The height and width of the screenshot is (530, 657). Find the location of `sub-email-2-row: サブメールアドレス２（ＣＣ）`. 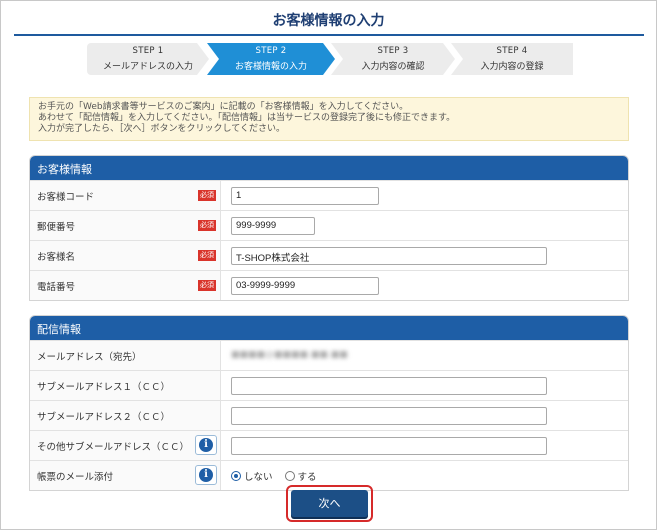

sub-email-2-row: サブメールアドレス２（ＣＣ） is located at coordinates (329, 415).